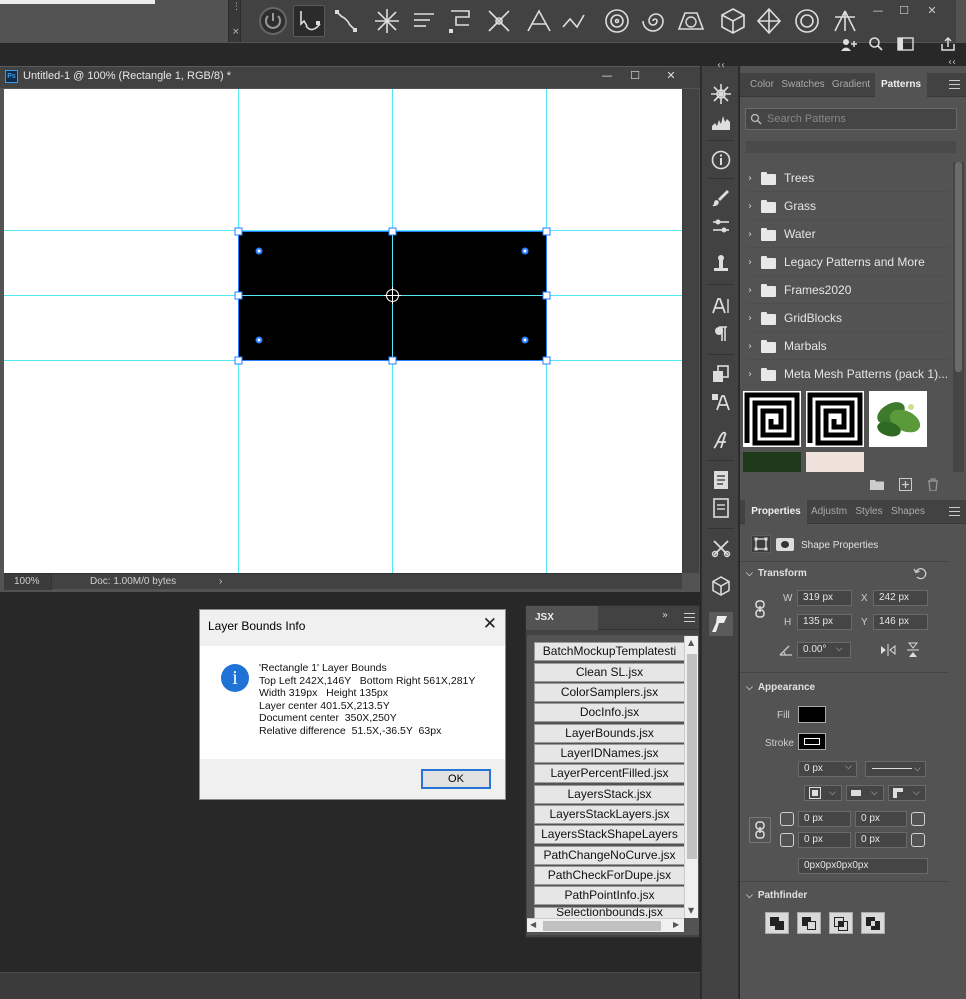  Describe the element at coordinates (236, 32) in the screenshot. I see `toolbar-close-button: ×` at that location.